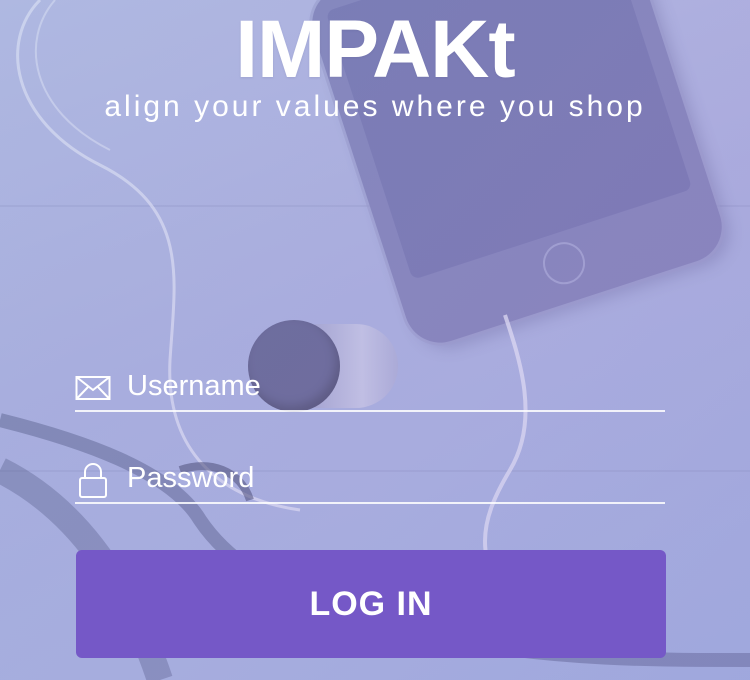 The width and height of the screenshot is (750, 680). I want to click on login-button: LOG IN, so click(371, 604).